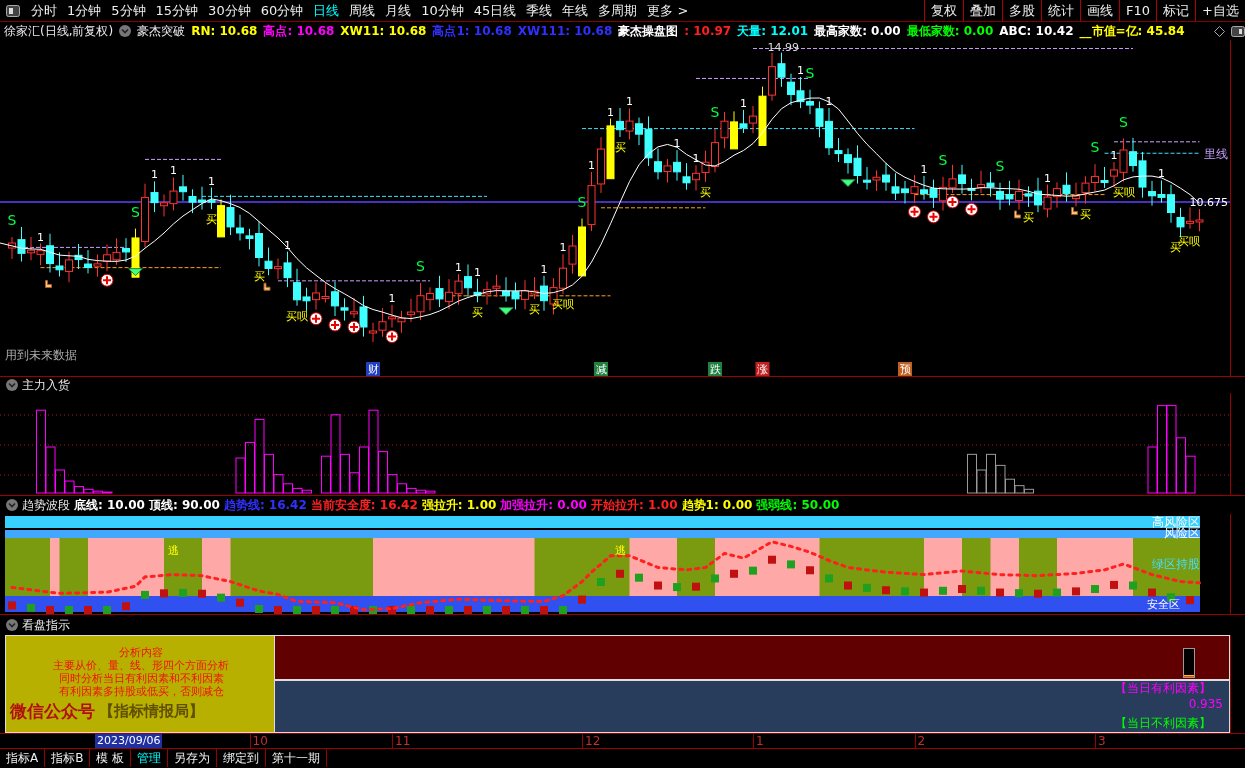  I want to click on account-label: 微信公众号, so click(52, 711).